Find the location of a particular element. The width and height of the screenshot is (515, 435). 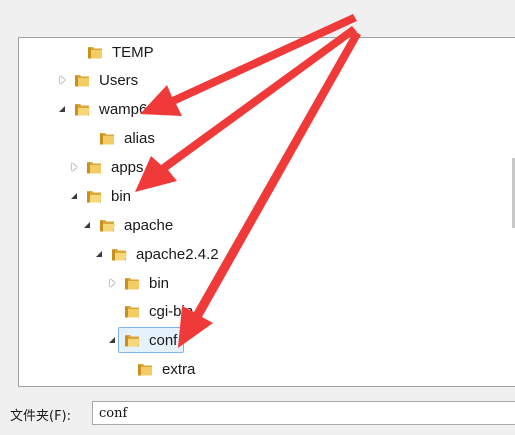

tree-item-label: apps is located at coordinates (127, 167).